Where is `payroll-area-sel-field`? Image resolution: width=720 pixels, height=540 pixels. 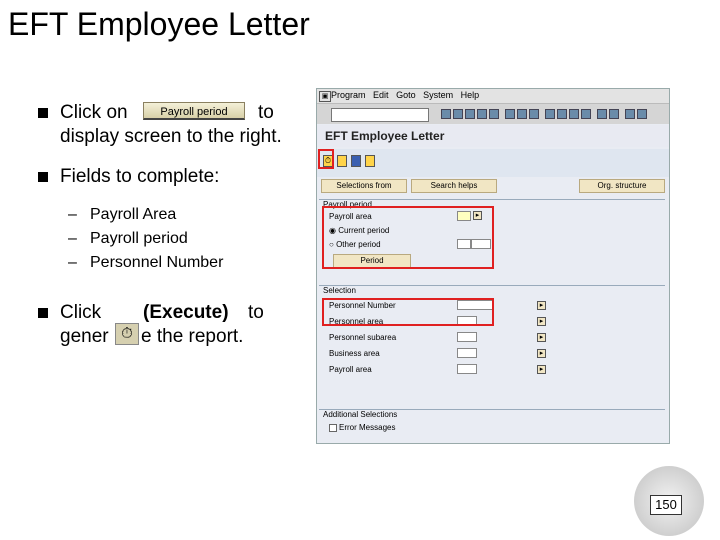 payroll-area-sel-field is located at coordinates (467, 369).